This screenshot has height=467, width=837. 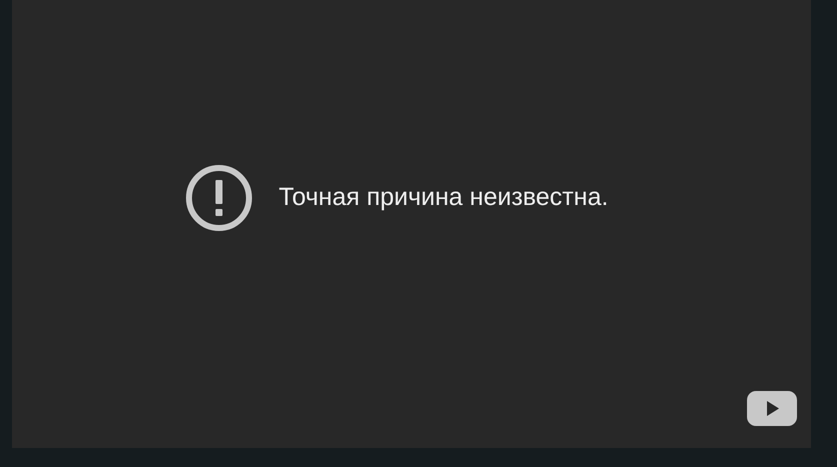 I want to click on play-logo-icon, so click(x=772, y=408).